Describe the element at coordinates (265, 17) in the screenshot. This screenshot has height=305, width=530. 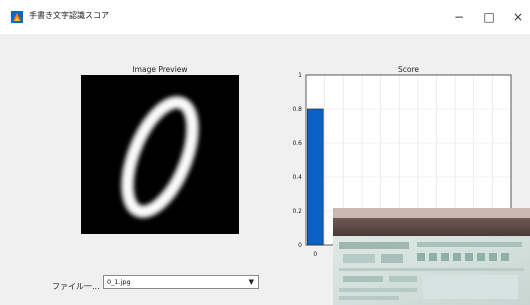
I see `title-bar: 手書き文字認識スコア − □ ×` at that location.